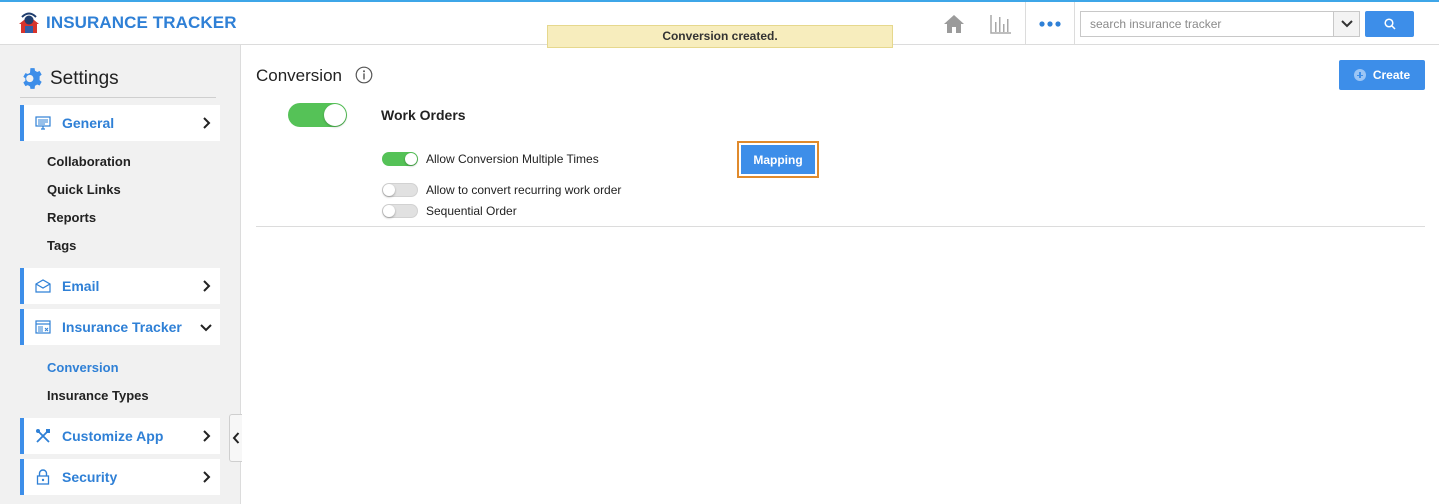  I want to click on brand: INSURANCE TRACKER, so click(126, 23).